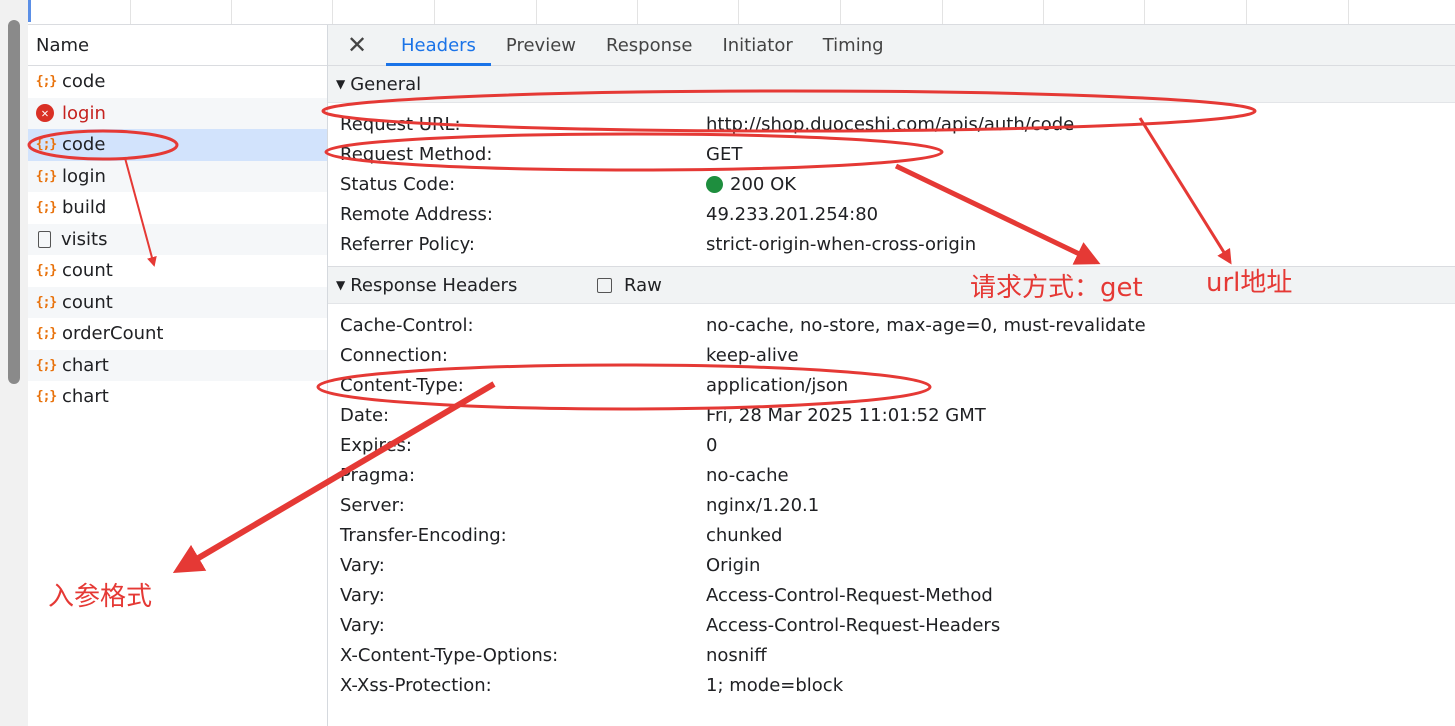 The image size is (1455, 726). Describe the element at coordinates (341, 84) in the screenshot. I see `expand-triangle-icon: ▼` at that location.